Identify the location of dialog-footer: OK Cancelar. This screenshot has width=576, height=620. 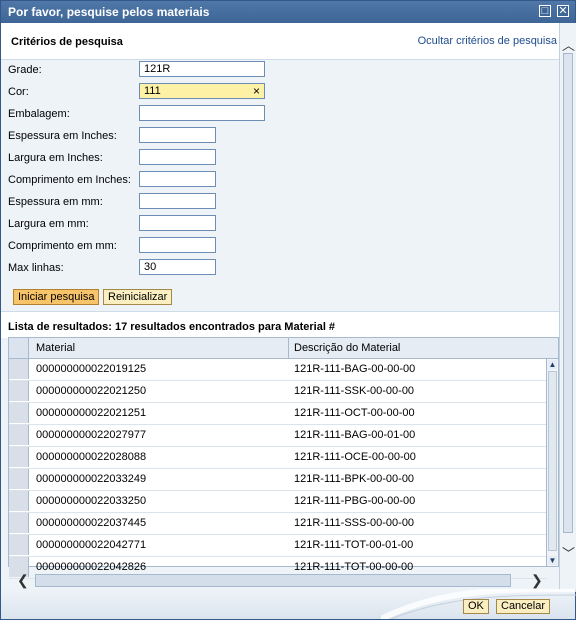
(288, 604).